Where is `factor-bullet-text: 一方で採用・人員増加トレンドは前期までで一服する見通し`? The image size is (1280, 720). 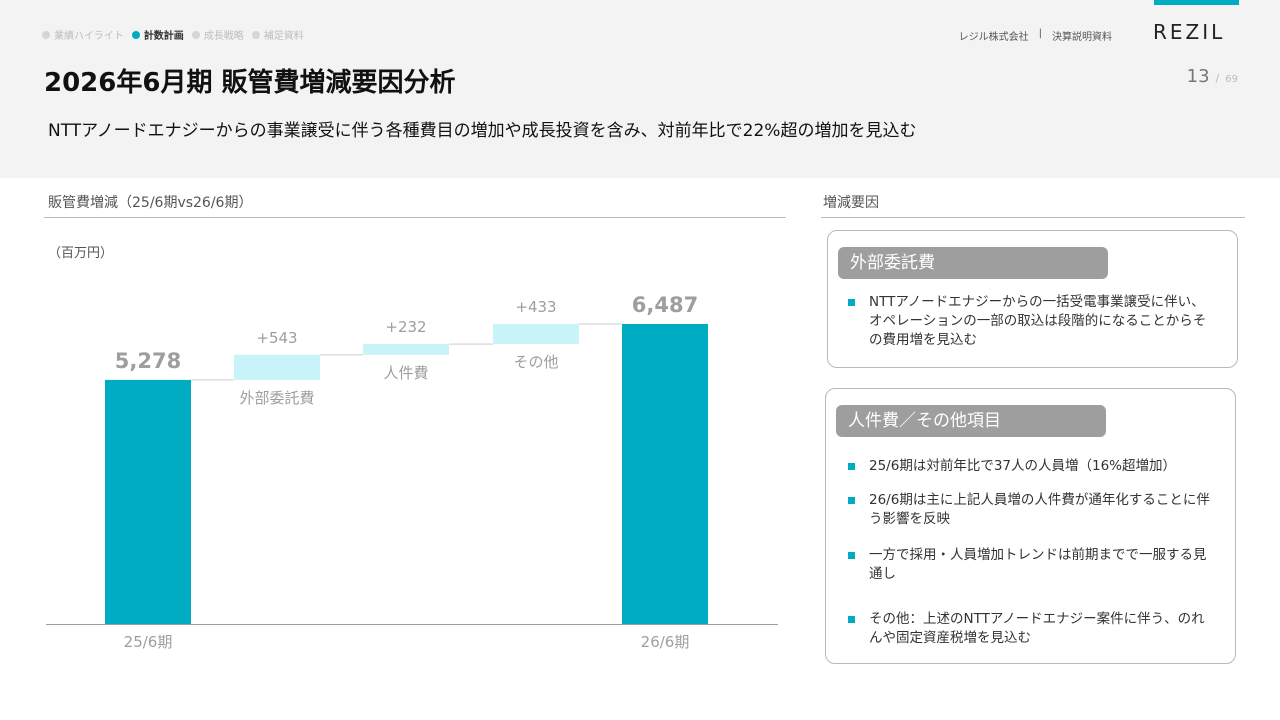
factor-bullet-text: 一方で採用・人員増加トレンドは前期までで一服する見通し is located at coordinates (1038, 564).